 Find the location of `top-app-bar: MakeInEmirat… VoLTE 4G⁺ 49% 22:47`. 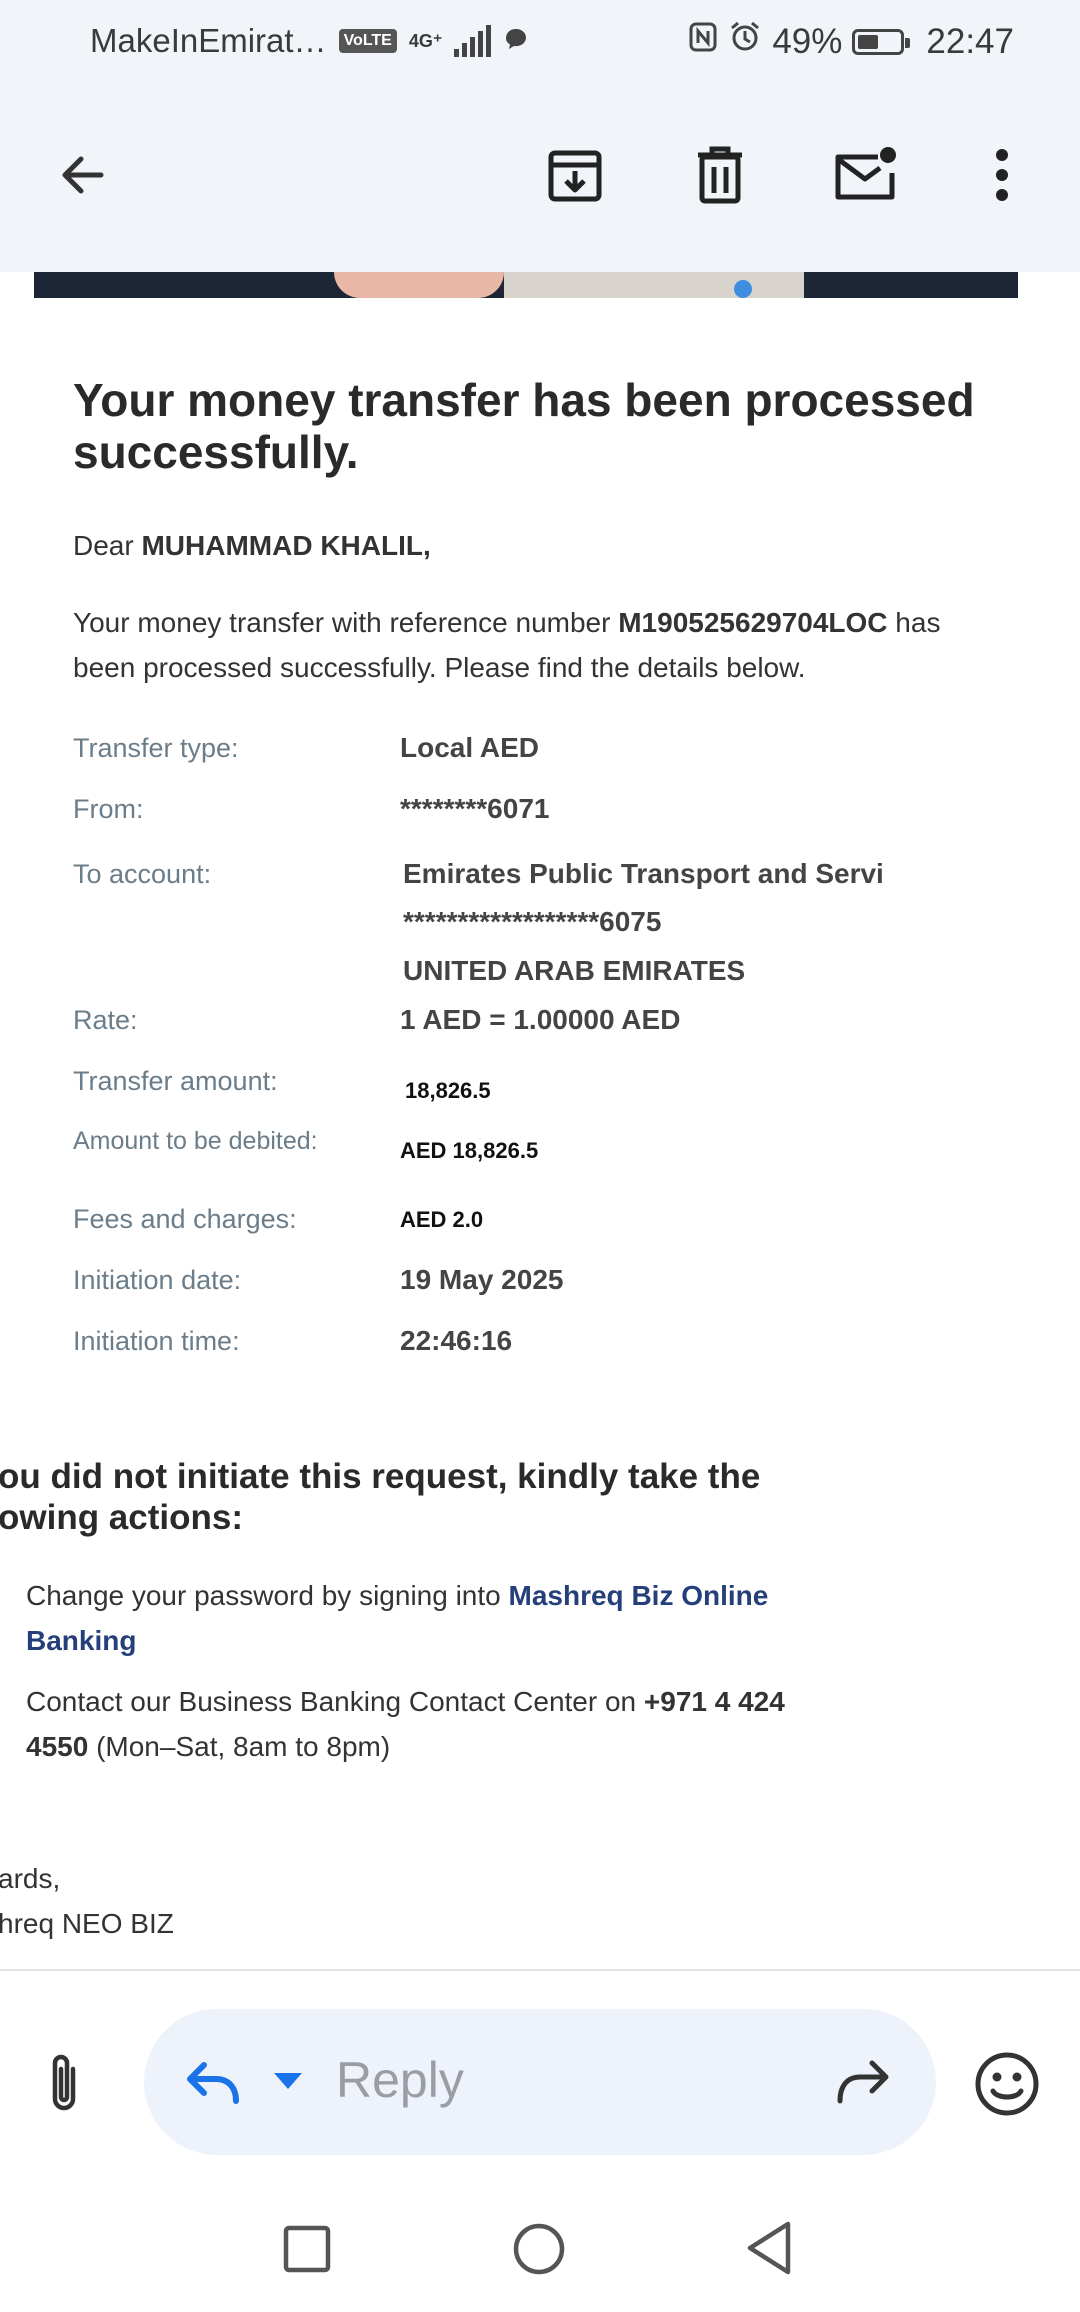

top-app-bar: MakeInEmirat… VoLTE 4G⁺ 49% 22:47 is located at coordinates (540, 136).